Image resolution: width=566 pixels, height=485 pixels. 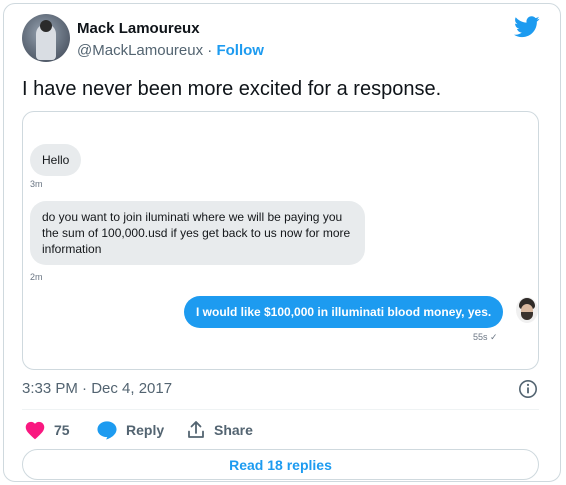 I want to click on heart-icon, so click(x=35, y=430).